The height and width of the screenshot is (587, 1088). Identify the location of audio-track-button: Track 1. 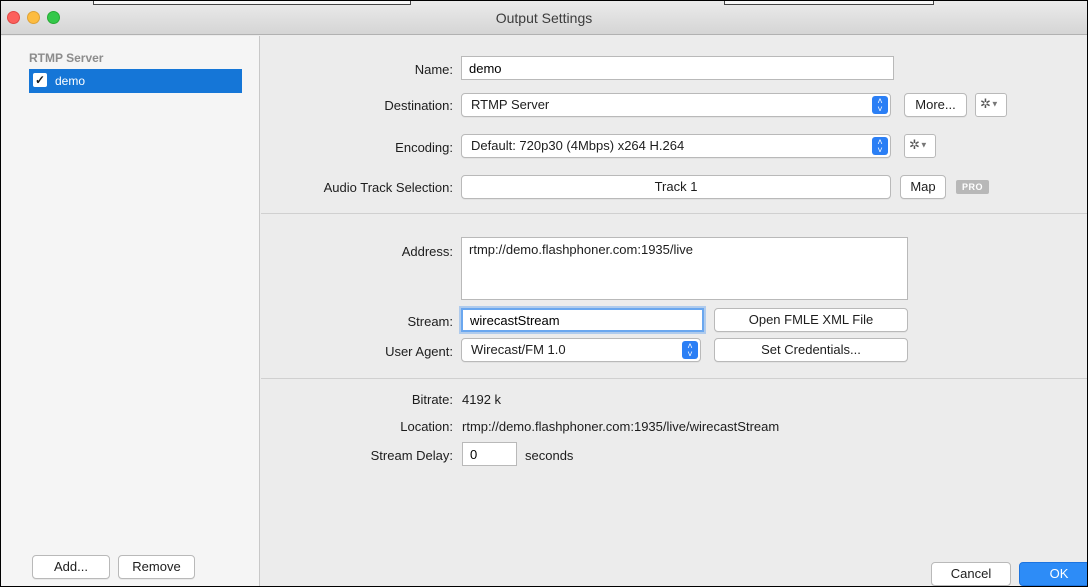
(676, 187).